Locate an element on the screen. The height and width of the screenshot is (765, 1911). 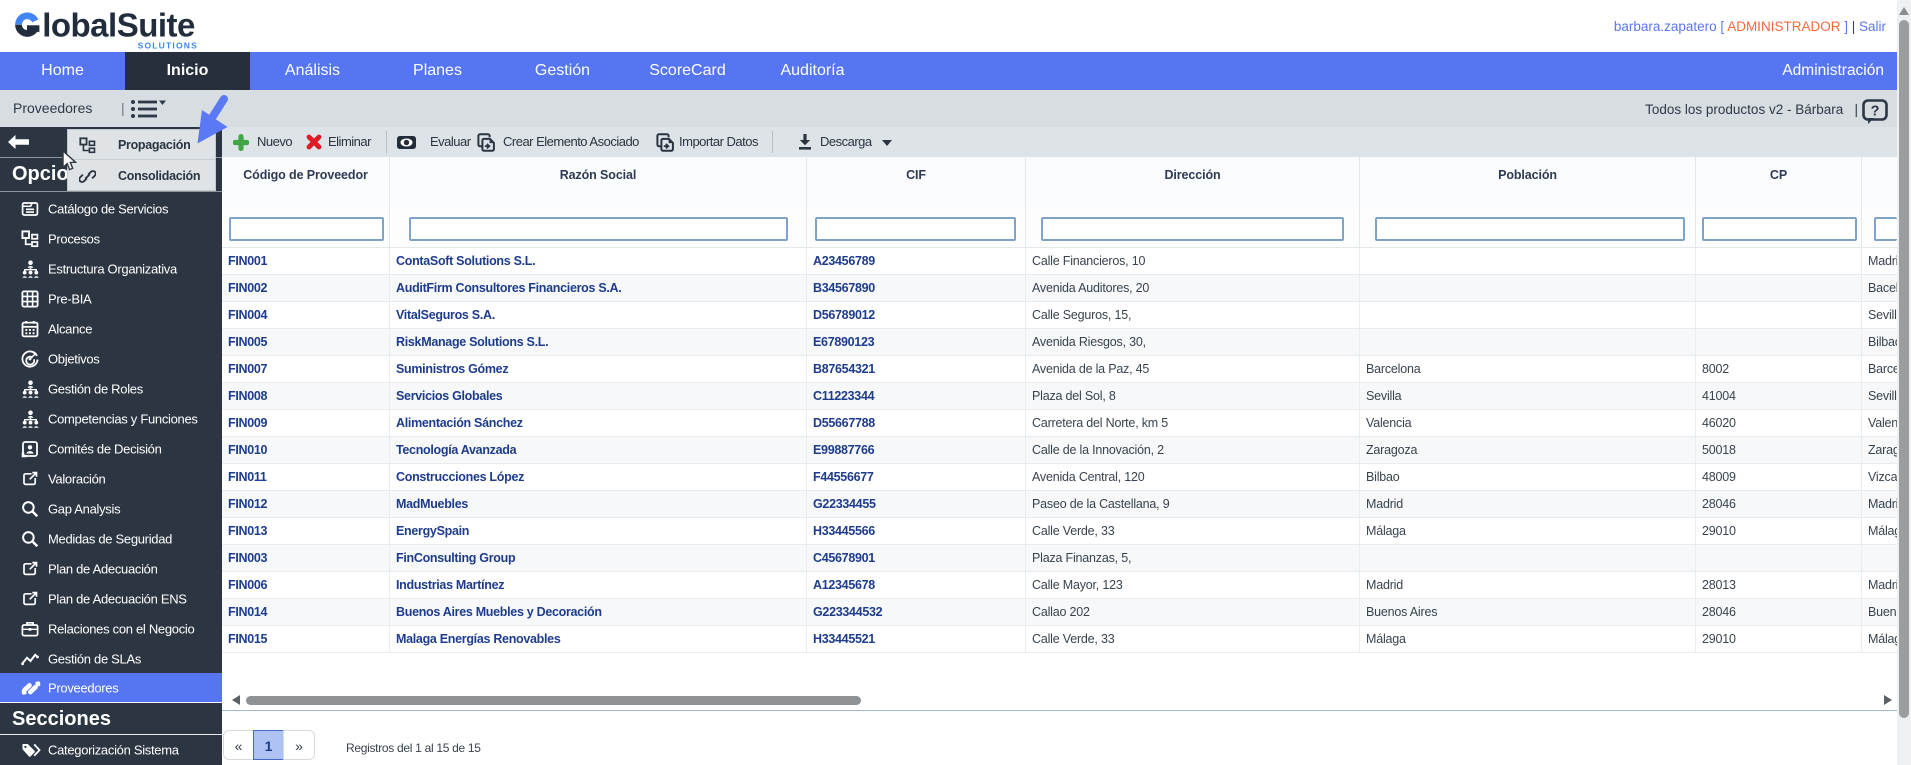
svg-text: lobalSuite is located at coordinates (118, 24).